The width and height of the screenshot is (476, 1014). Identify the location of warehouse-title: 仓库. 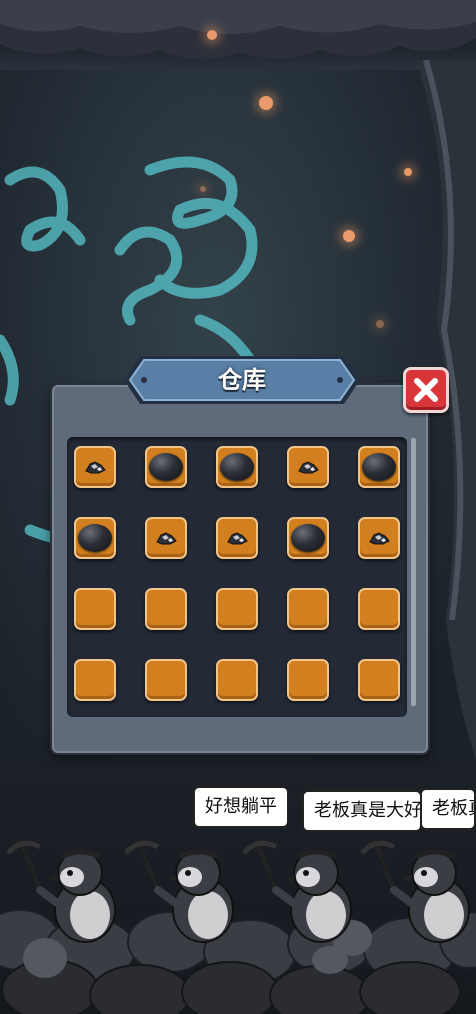
(242, 380).